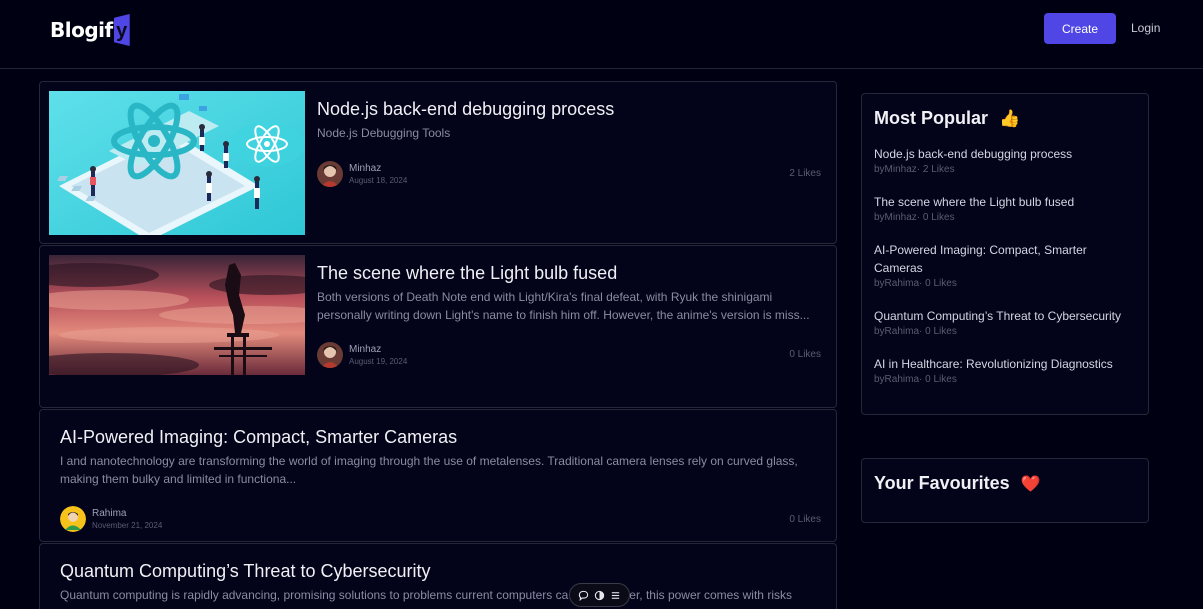 This screenshot has height=609, width=1203. What do you see at coordinates (1004, 202) in the screenshot?
I see `popular-item-title: The scene where the Light bulb fused` at bounding box center [1004, 202].